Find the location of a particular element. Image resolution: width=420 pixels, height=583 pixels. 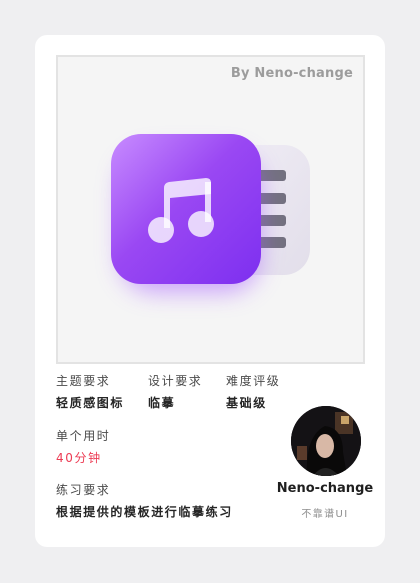

theme-value: 轻质感图标 is located at coordinates (90, 403).